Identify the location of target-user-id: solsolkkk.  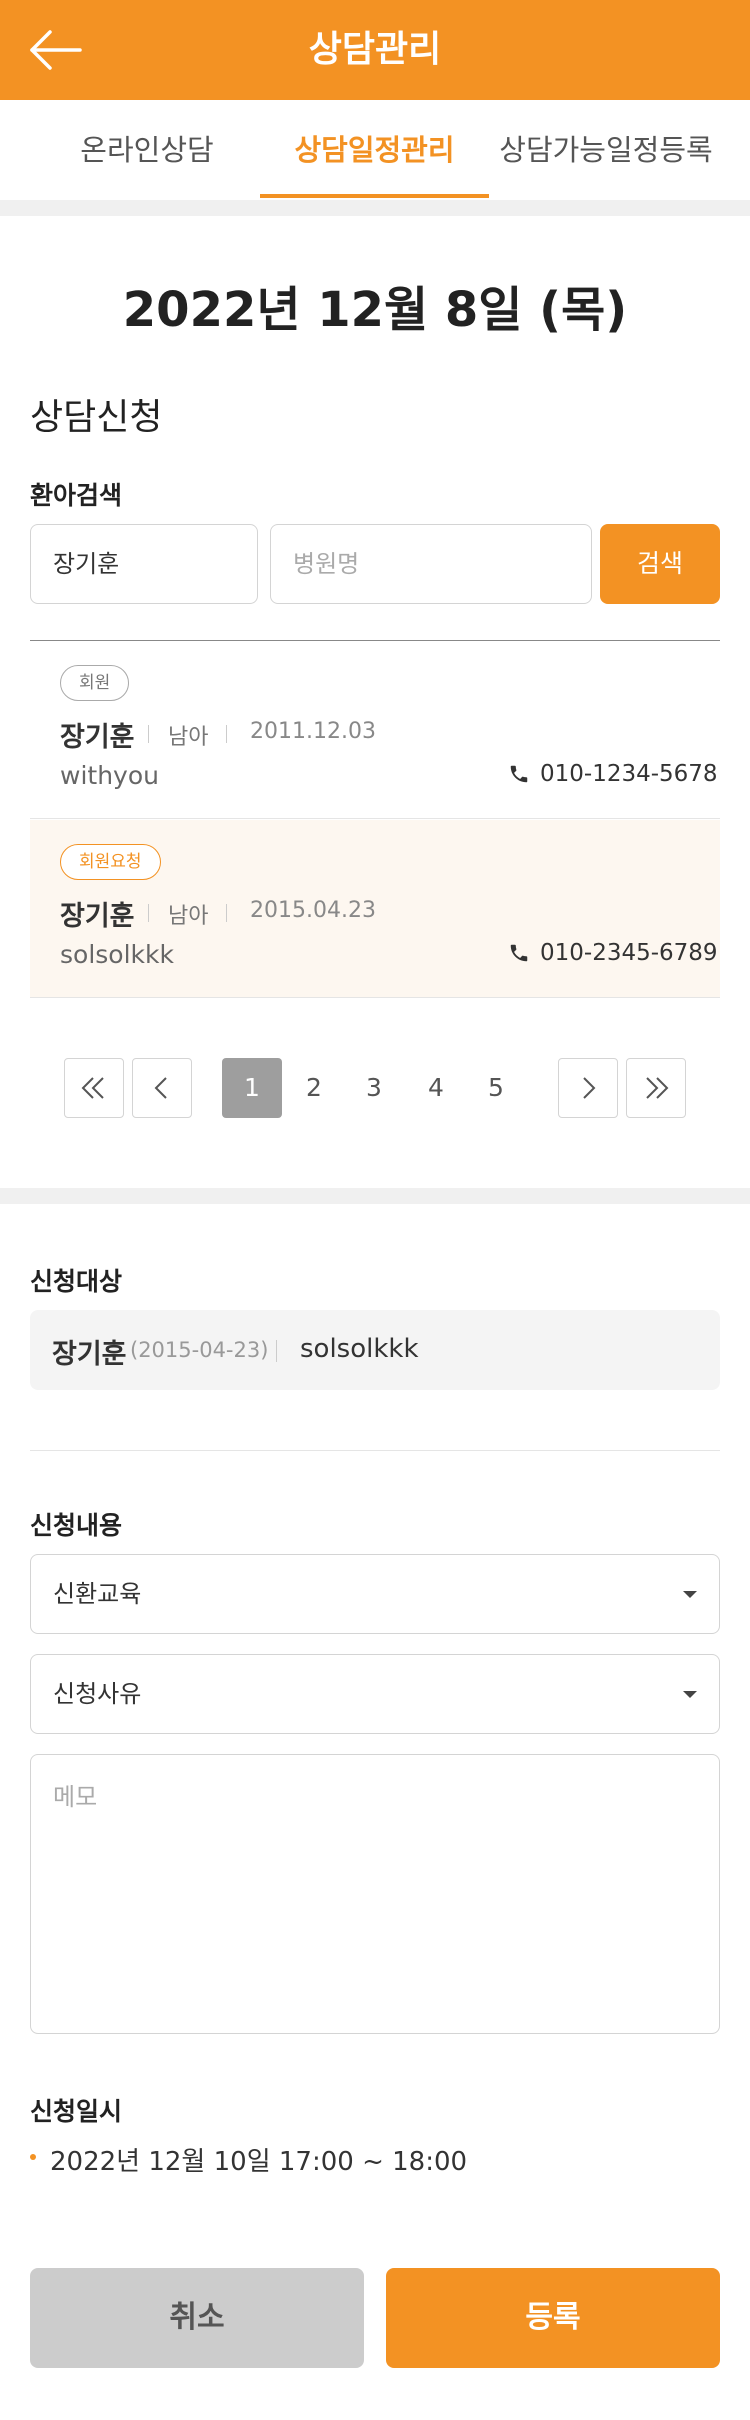
(359, 1349).